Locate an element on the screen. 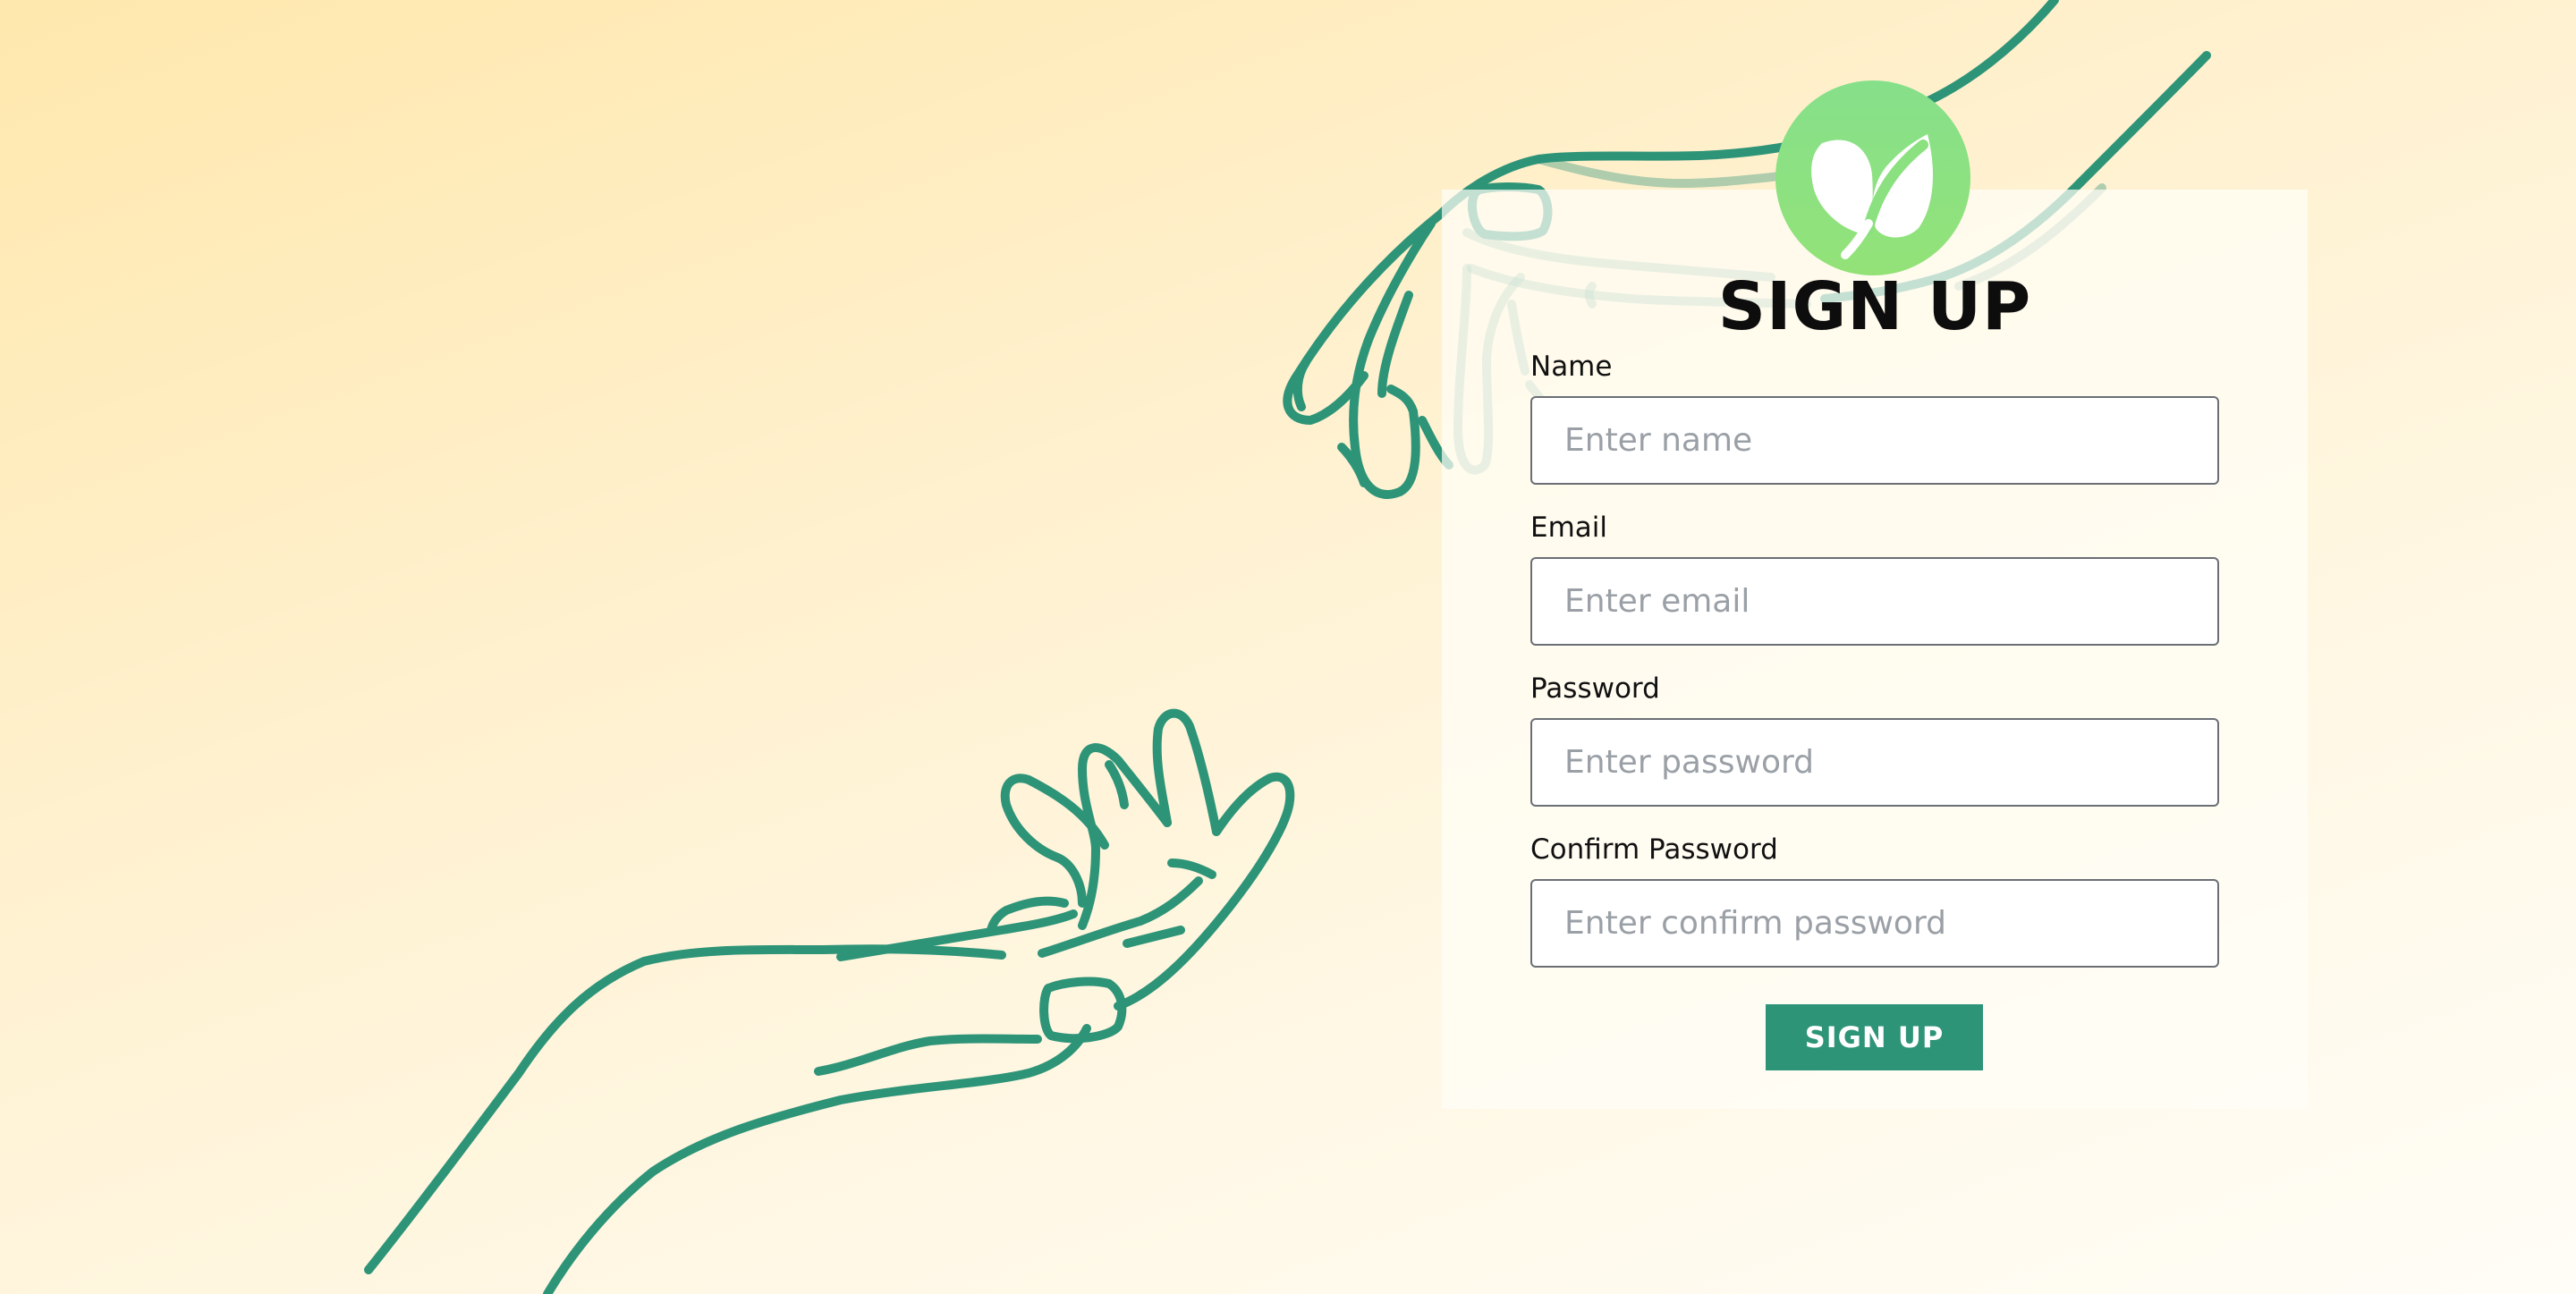  logo is located at coordinates (1872, 177).